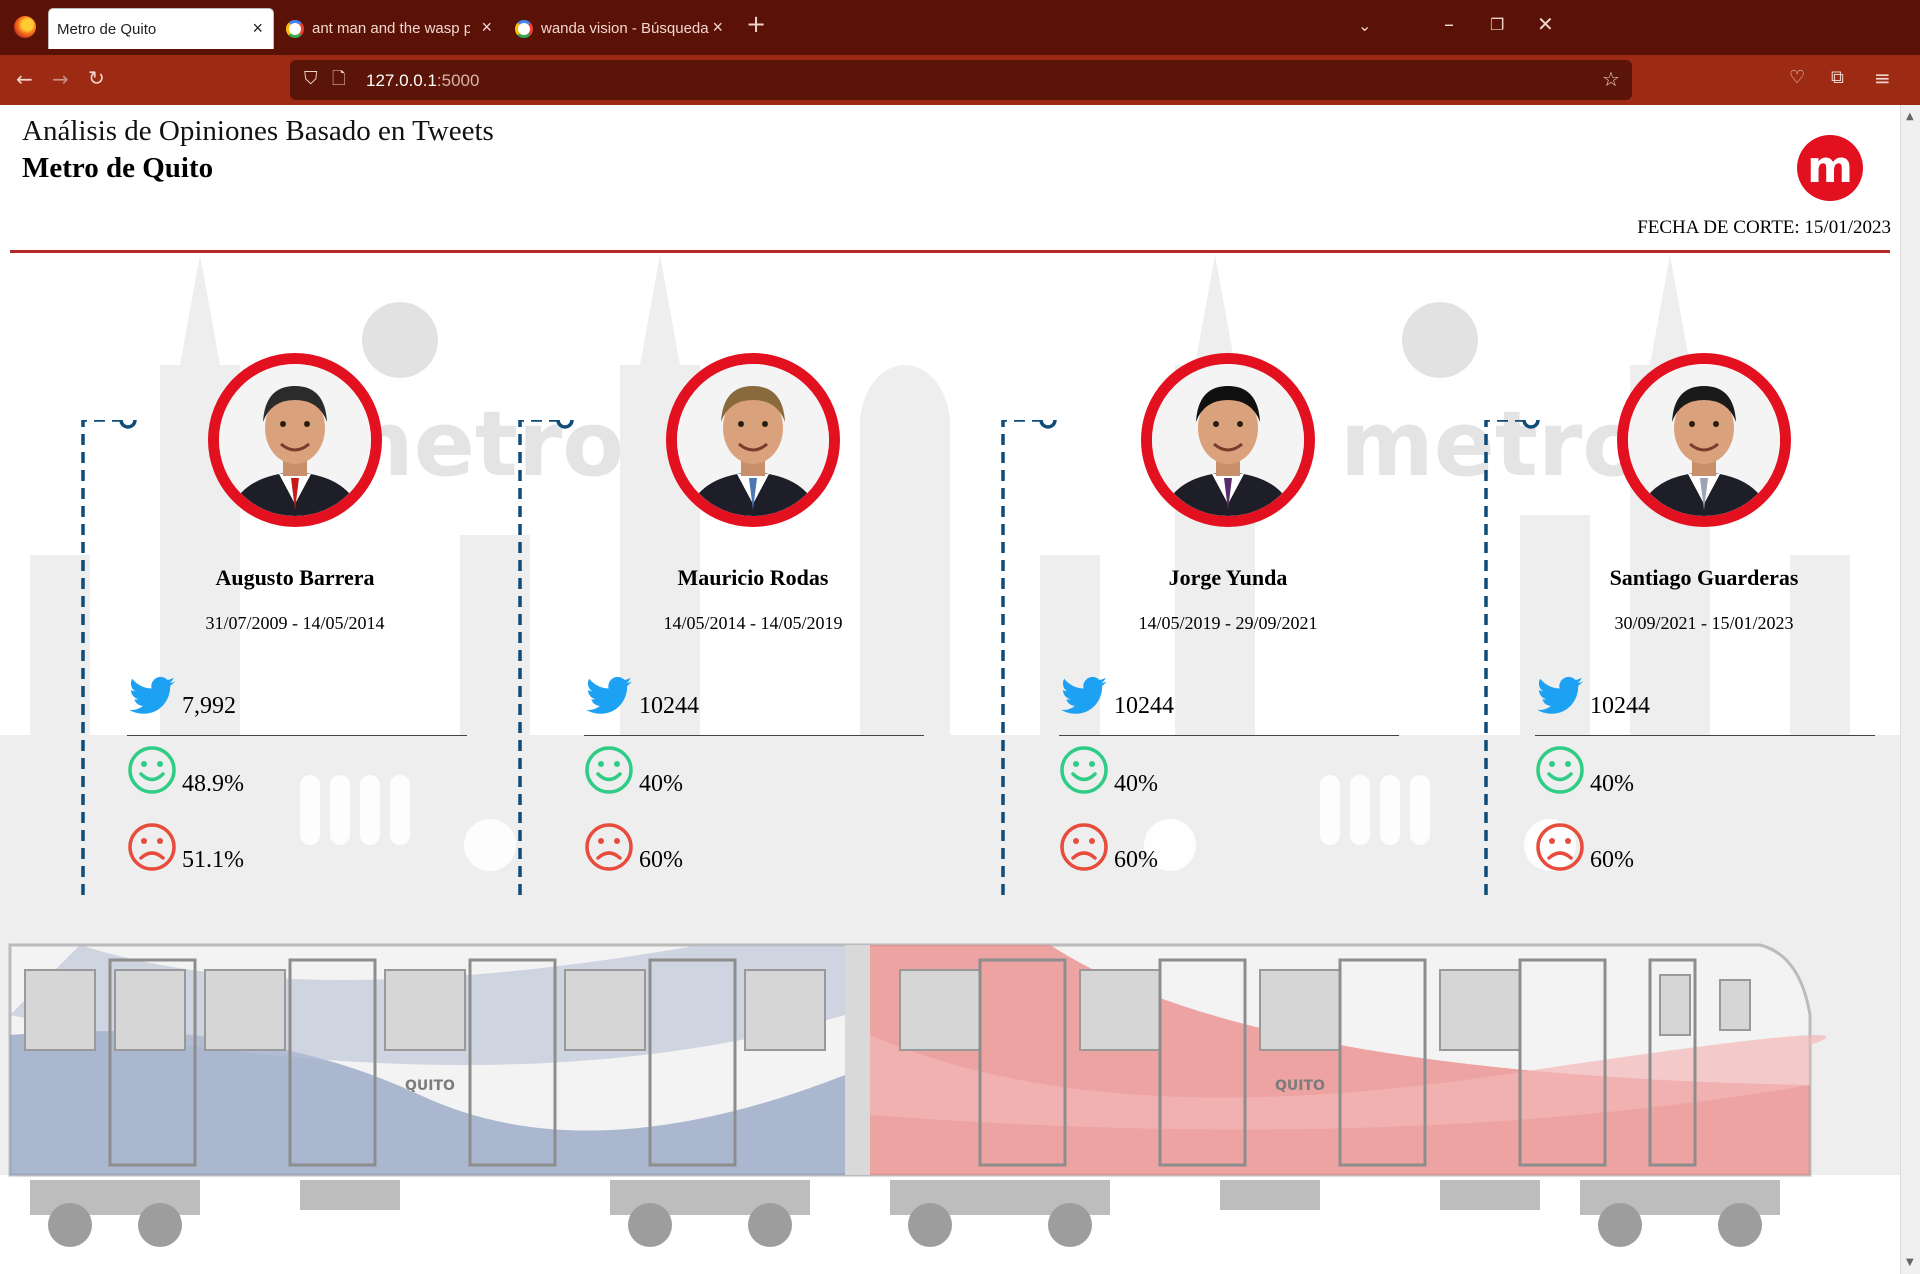 The height and width of the screenshot is (1274, 1920). Describe the element at coordinates (401, 80) in the screenshot. I see `url-host: 127.0.0.1` at that location.